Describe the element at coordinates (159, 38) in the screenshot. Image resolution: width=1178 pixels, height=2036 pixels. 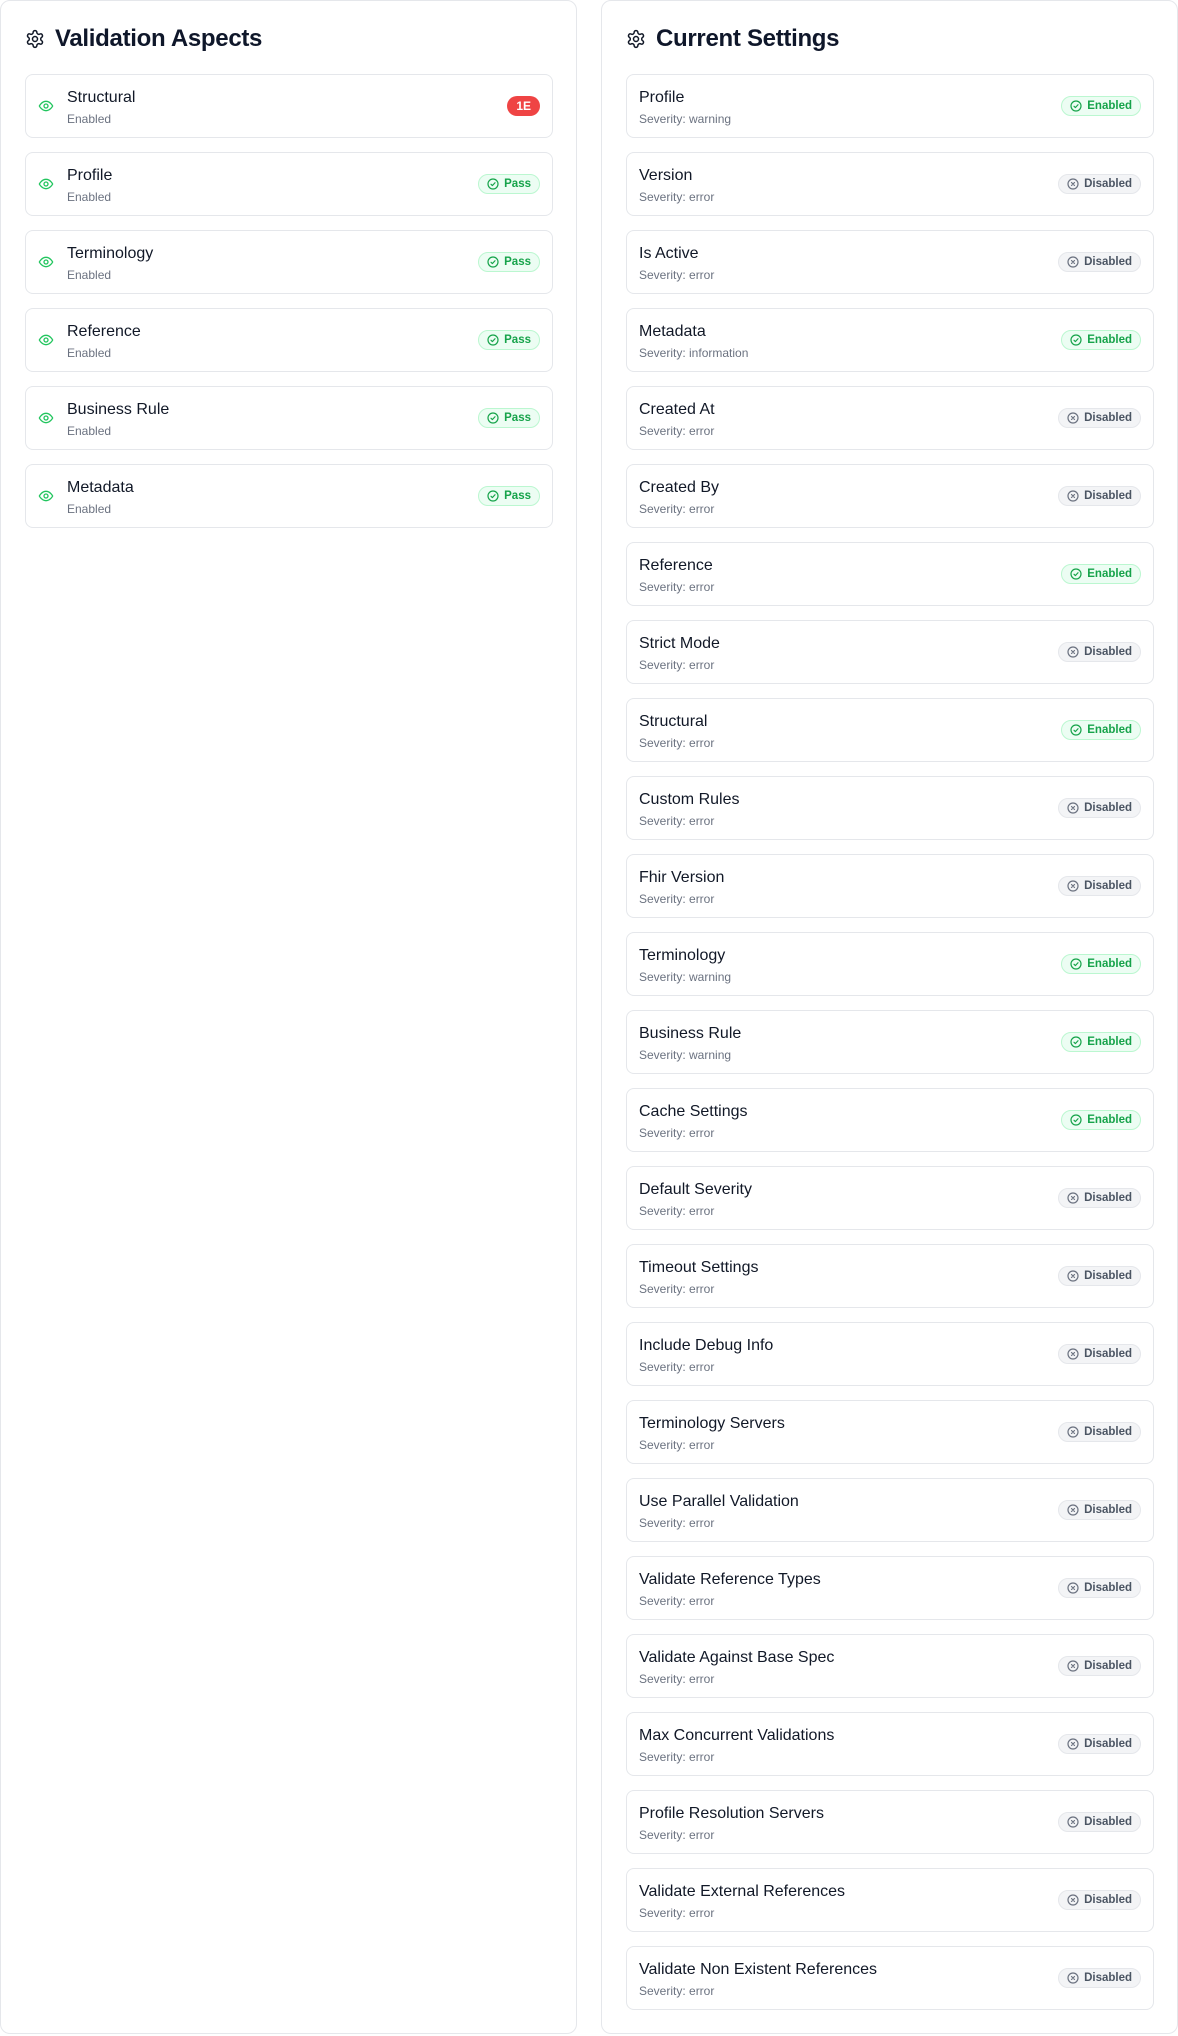
I see `panel-title: Validation Aspects` at that location.